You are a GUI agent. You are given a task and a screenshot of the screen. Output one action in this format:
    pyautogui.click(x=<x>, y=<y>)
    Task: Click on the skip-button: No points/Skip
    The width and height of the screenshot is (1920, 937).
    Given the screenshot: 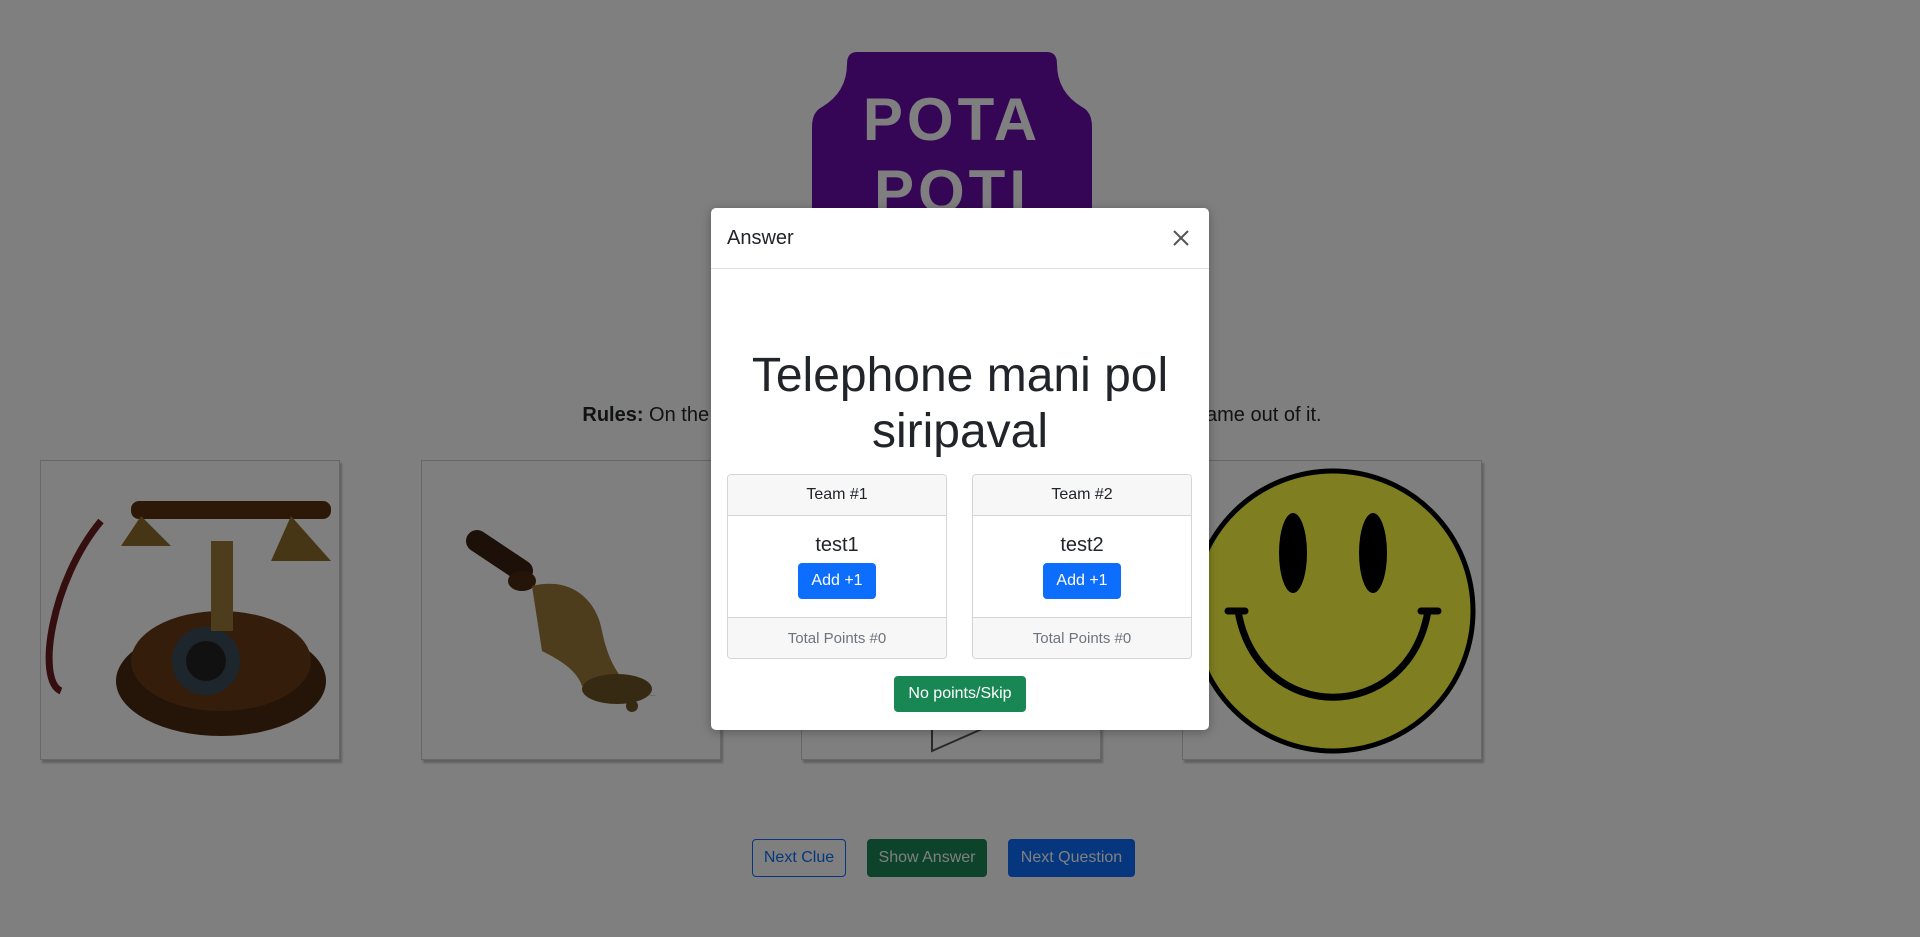 What is the action you would take?
    pyautogui.click(x=960, y=694)
    